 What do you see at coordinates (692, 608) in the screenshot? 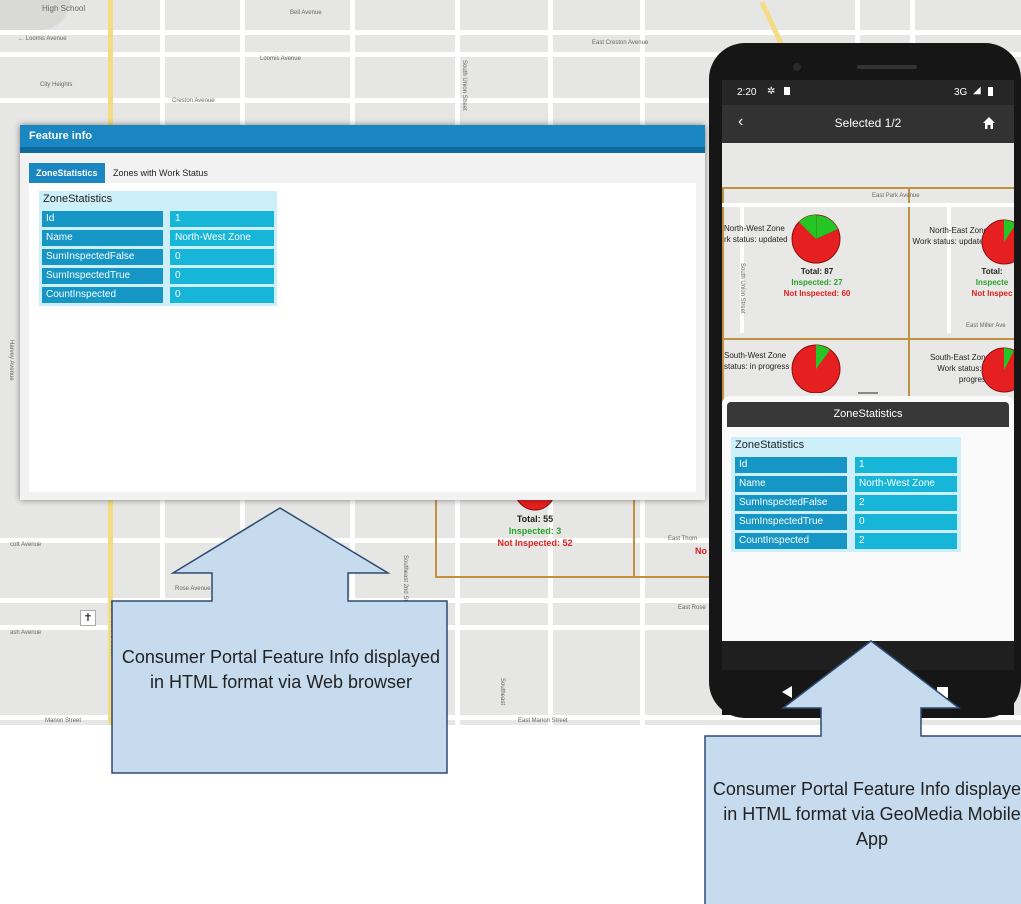
I see `street-label: East Rose` at bounding box center [692, 608].